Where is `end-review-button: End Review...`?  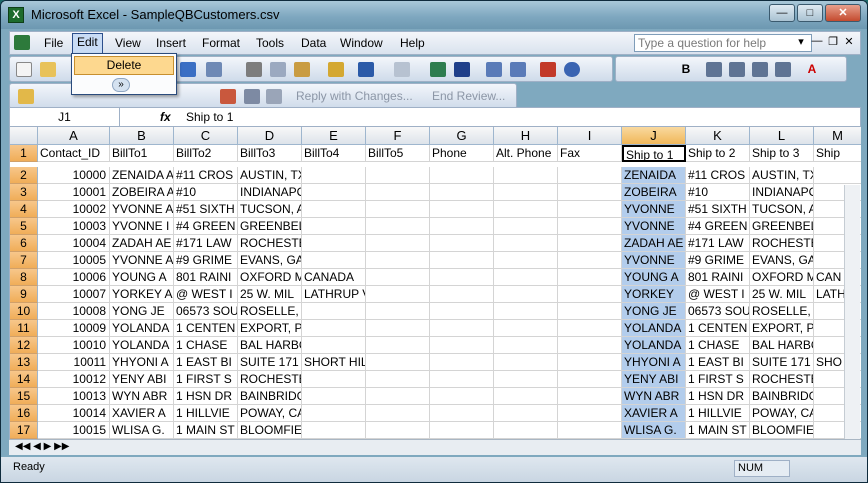 end-review-button: End Review... is located at coordinates (468, 96).